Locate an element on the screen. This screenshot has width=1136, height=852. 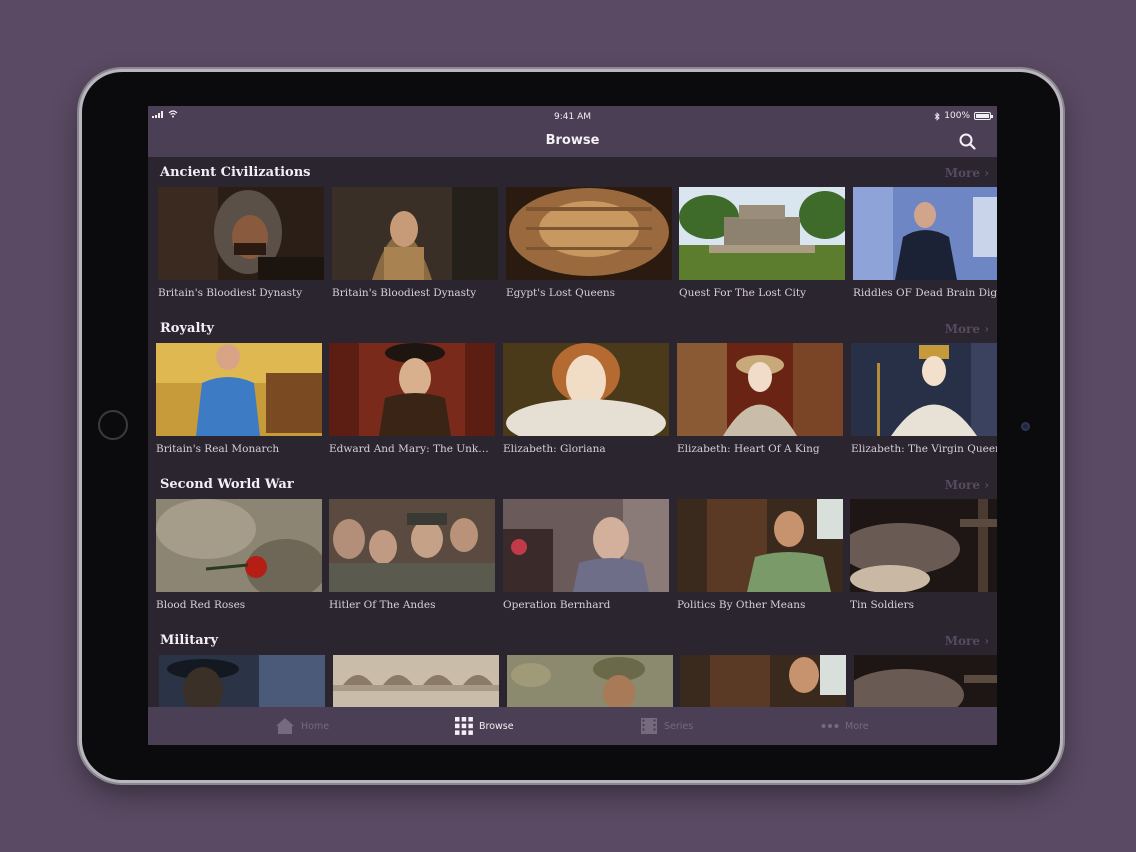
tab-label: Series is located at coordinates (679, 726).